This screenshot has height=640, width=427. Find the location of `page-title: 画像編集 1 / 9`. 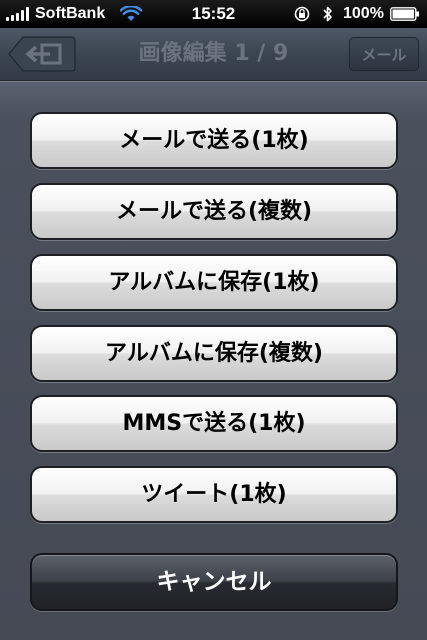

page-title: 画像編集 1 / 9 is located at coordinates (213, 53).